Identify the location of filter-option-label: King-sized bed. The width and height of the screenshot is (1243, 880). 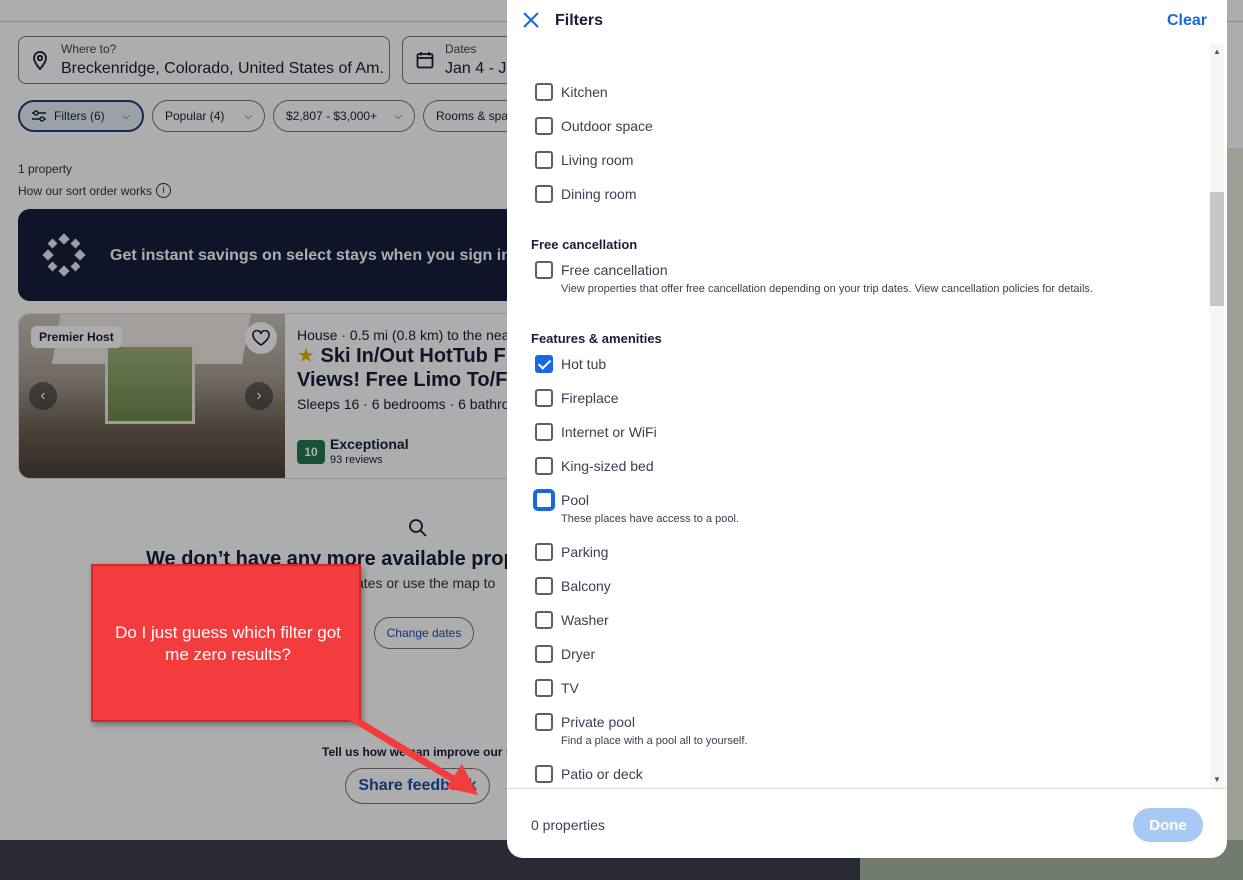
(607, 466).